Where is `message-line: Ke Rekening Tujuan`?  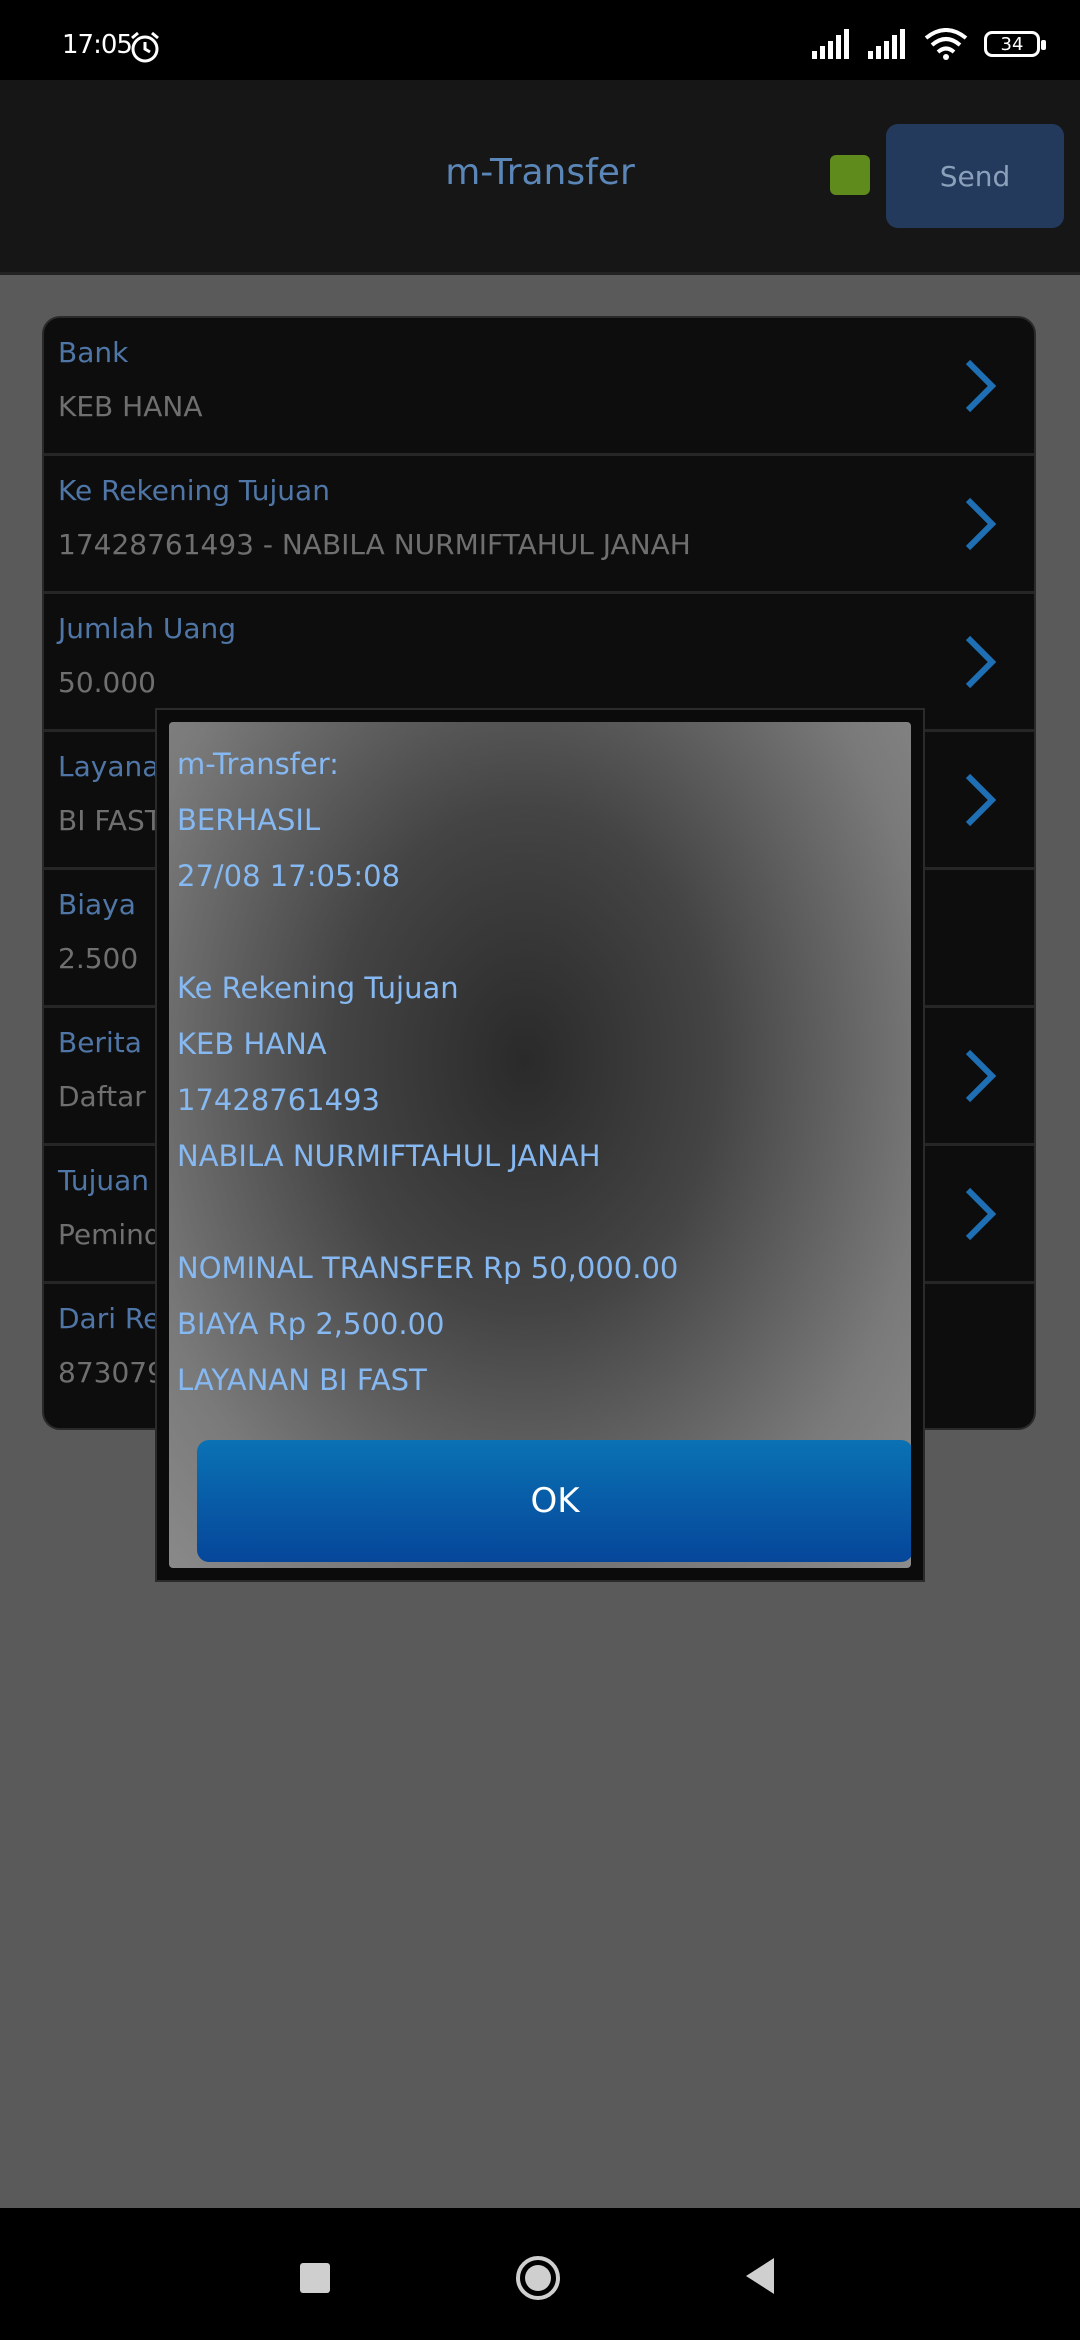 message-line: Ke Rekening Tujuan is located at coordinates (318, 988).